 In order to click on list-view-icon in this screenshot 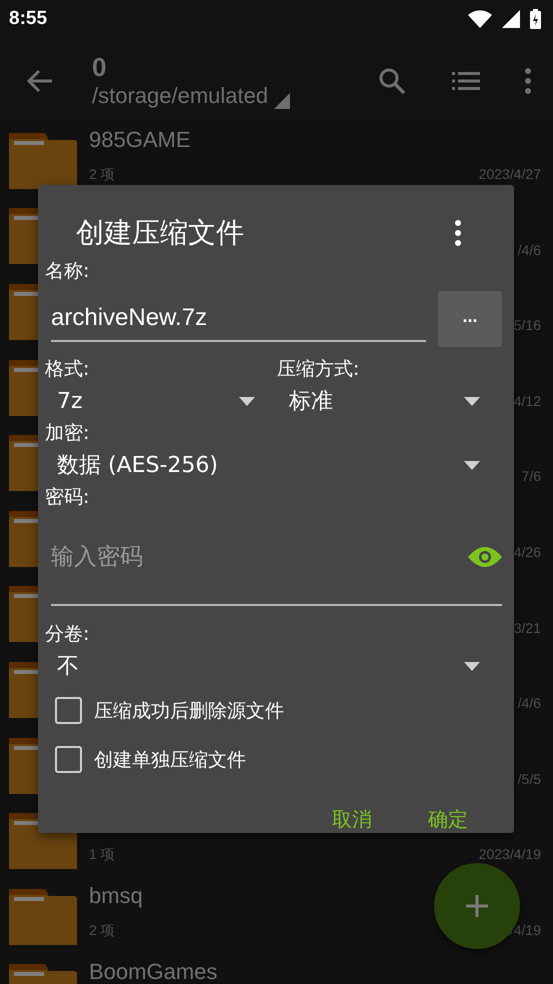, I will do `click(466, 80)`.